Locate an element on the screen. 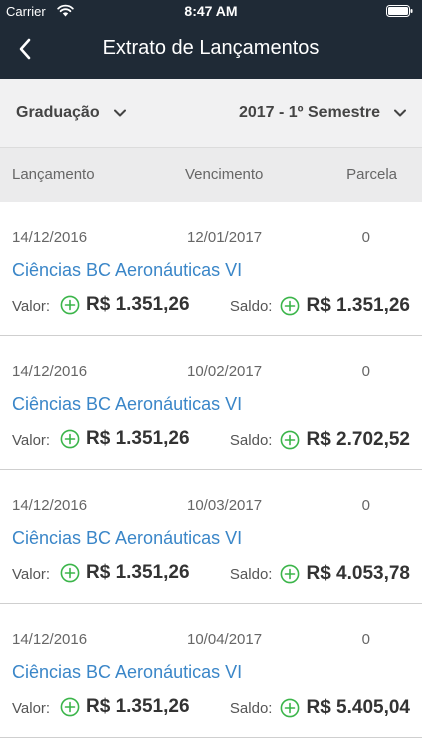 Image resolution: width=422 pixels, height=750 pixels. amount-row: Valor: R$ 1.351,26 Saldo: R$ 5.405,04 is located at coordinates (211, 708).